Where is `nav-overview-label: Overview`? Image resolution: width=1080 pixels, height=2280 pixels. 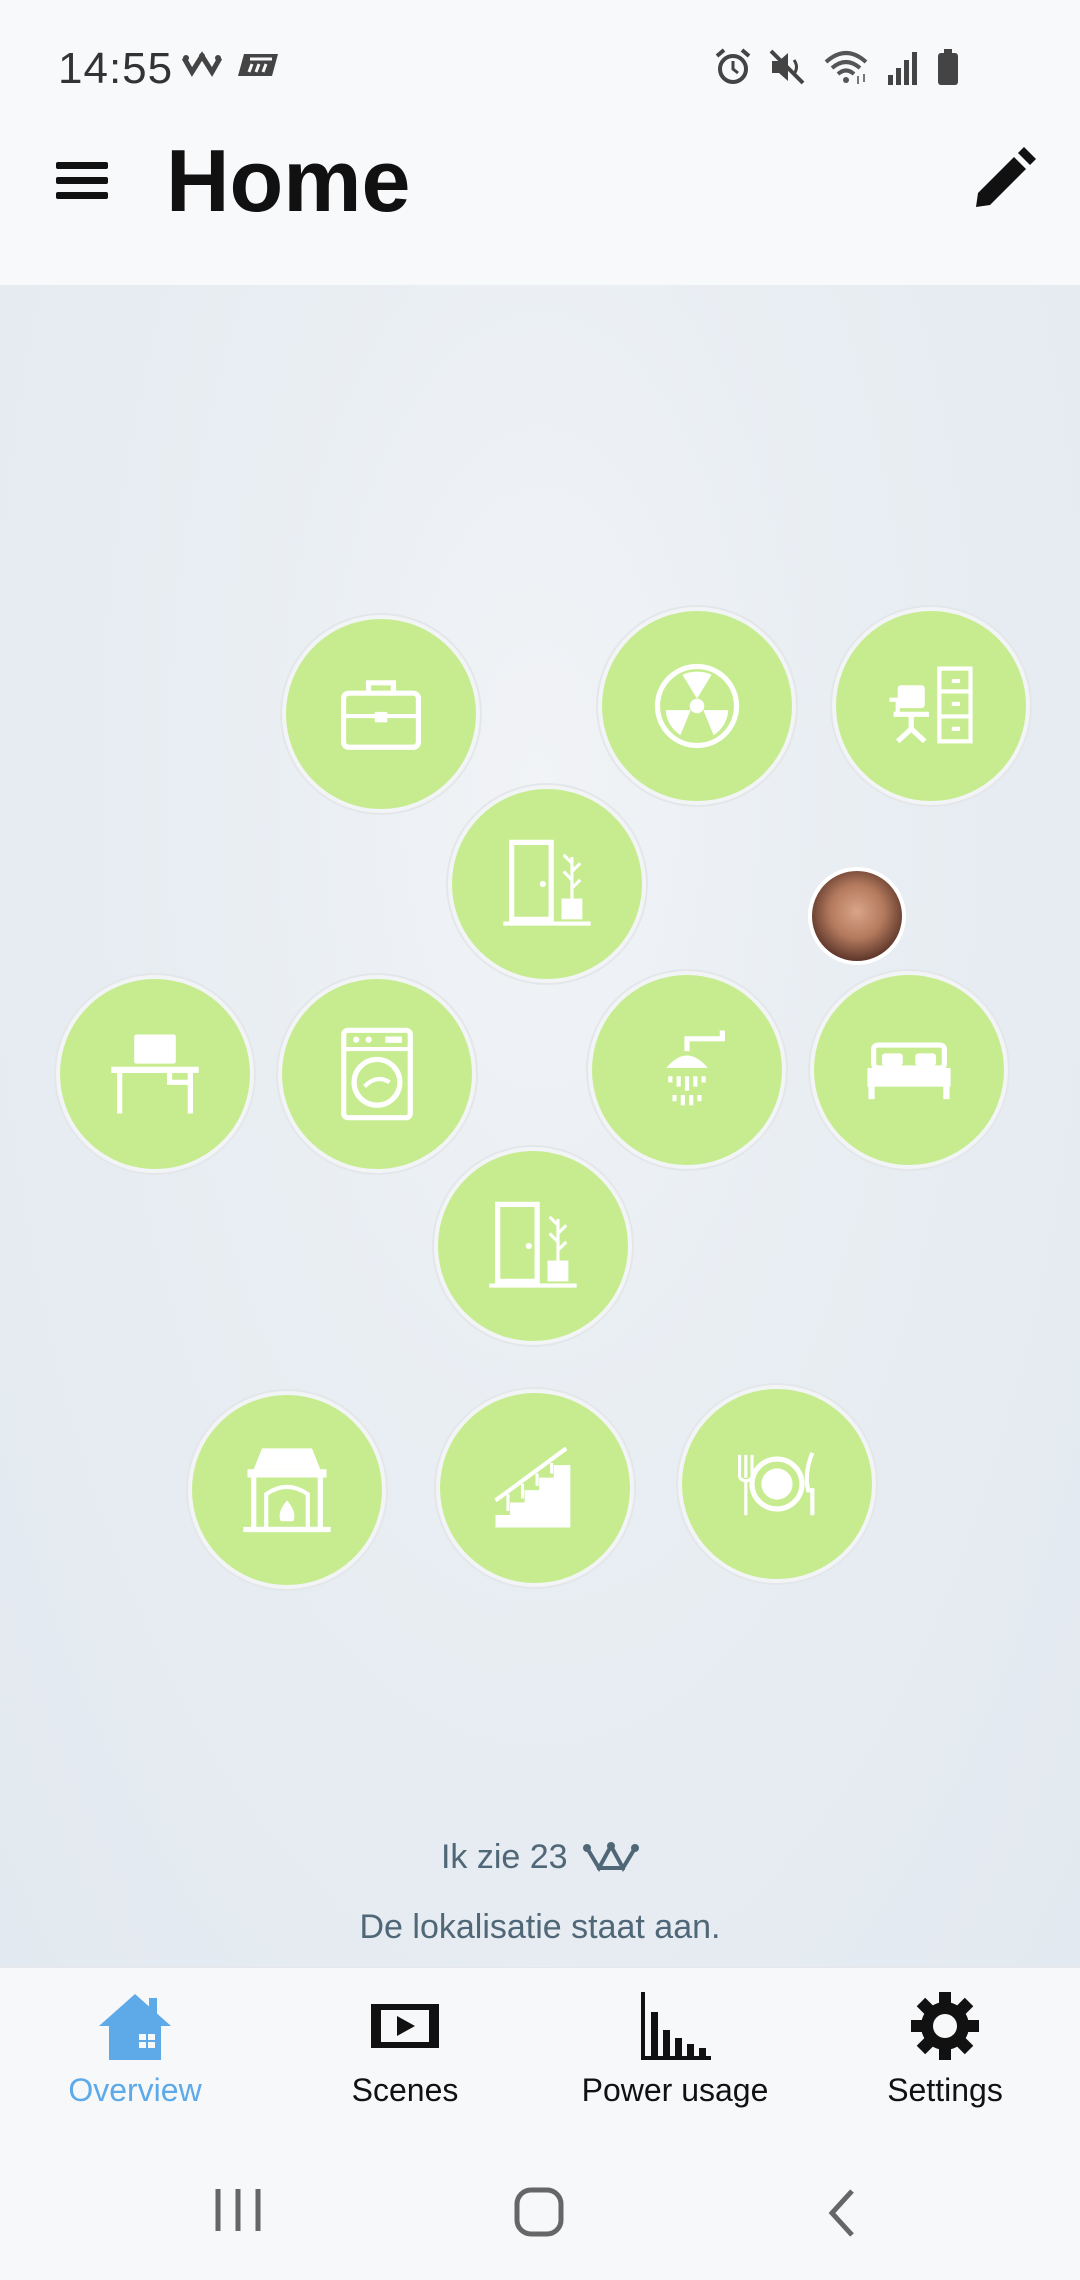
nav-overview-label: Overview is located at coordinates (135, 2090).